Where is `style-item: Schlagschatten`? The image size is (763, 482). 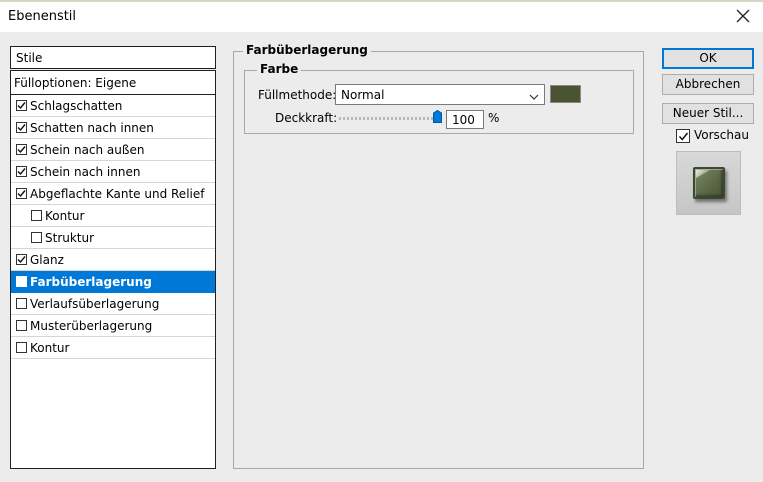
style-item: Schlagschatten is located at coordinates (113, 106).